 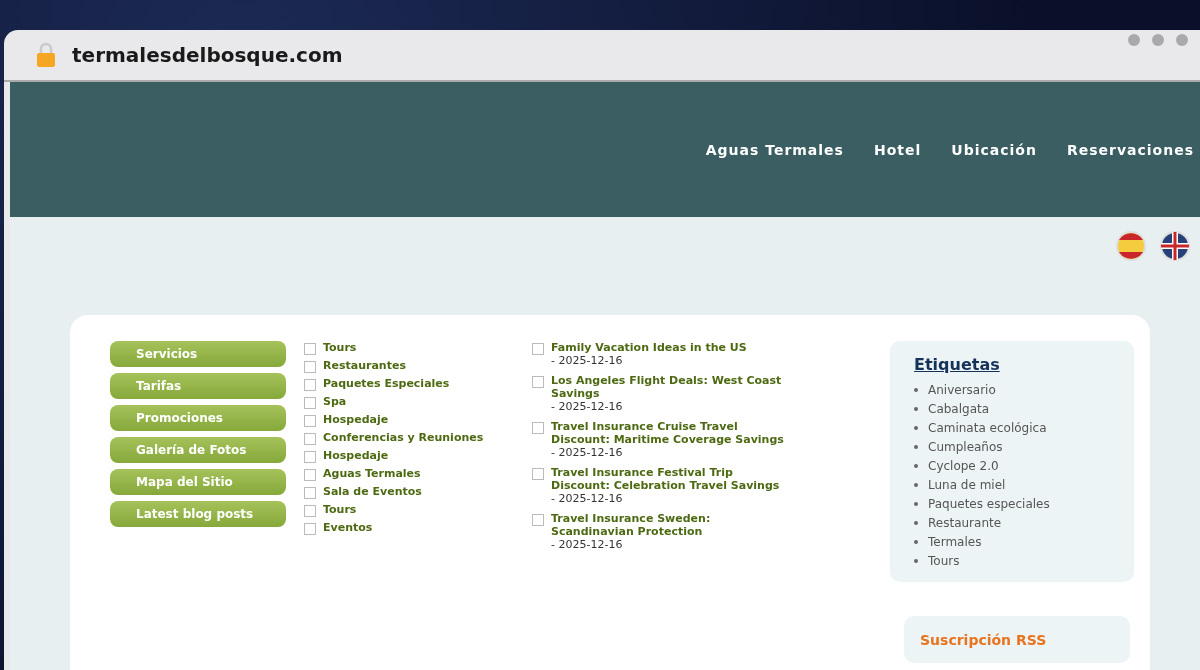 I want to click on tag-link: Paquetes especiales, so click(x=989, y=504).